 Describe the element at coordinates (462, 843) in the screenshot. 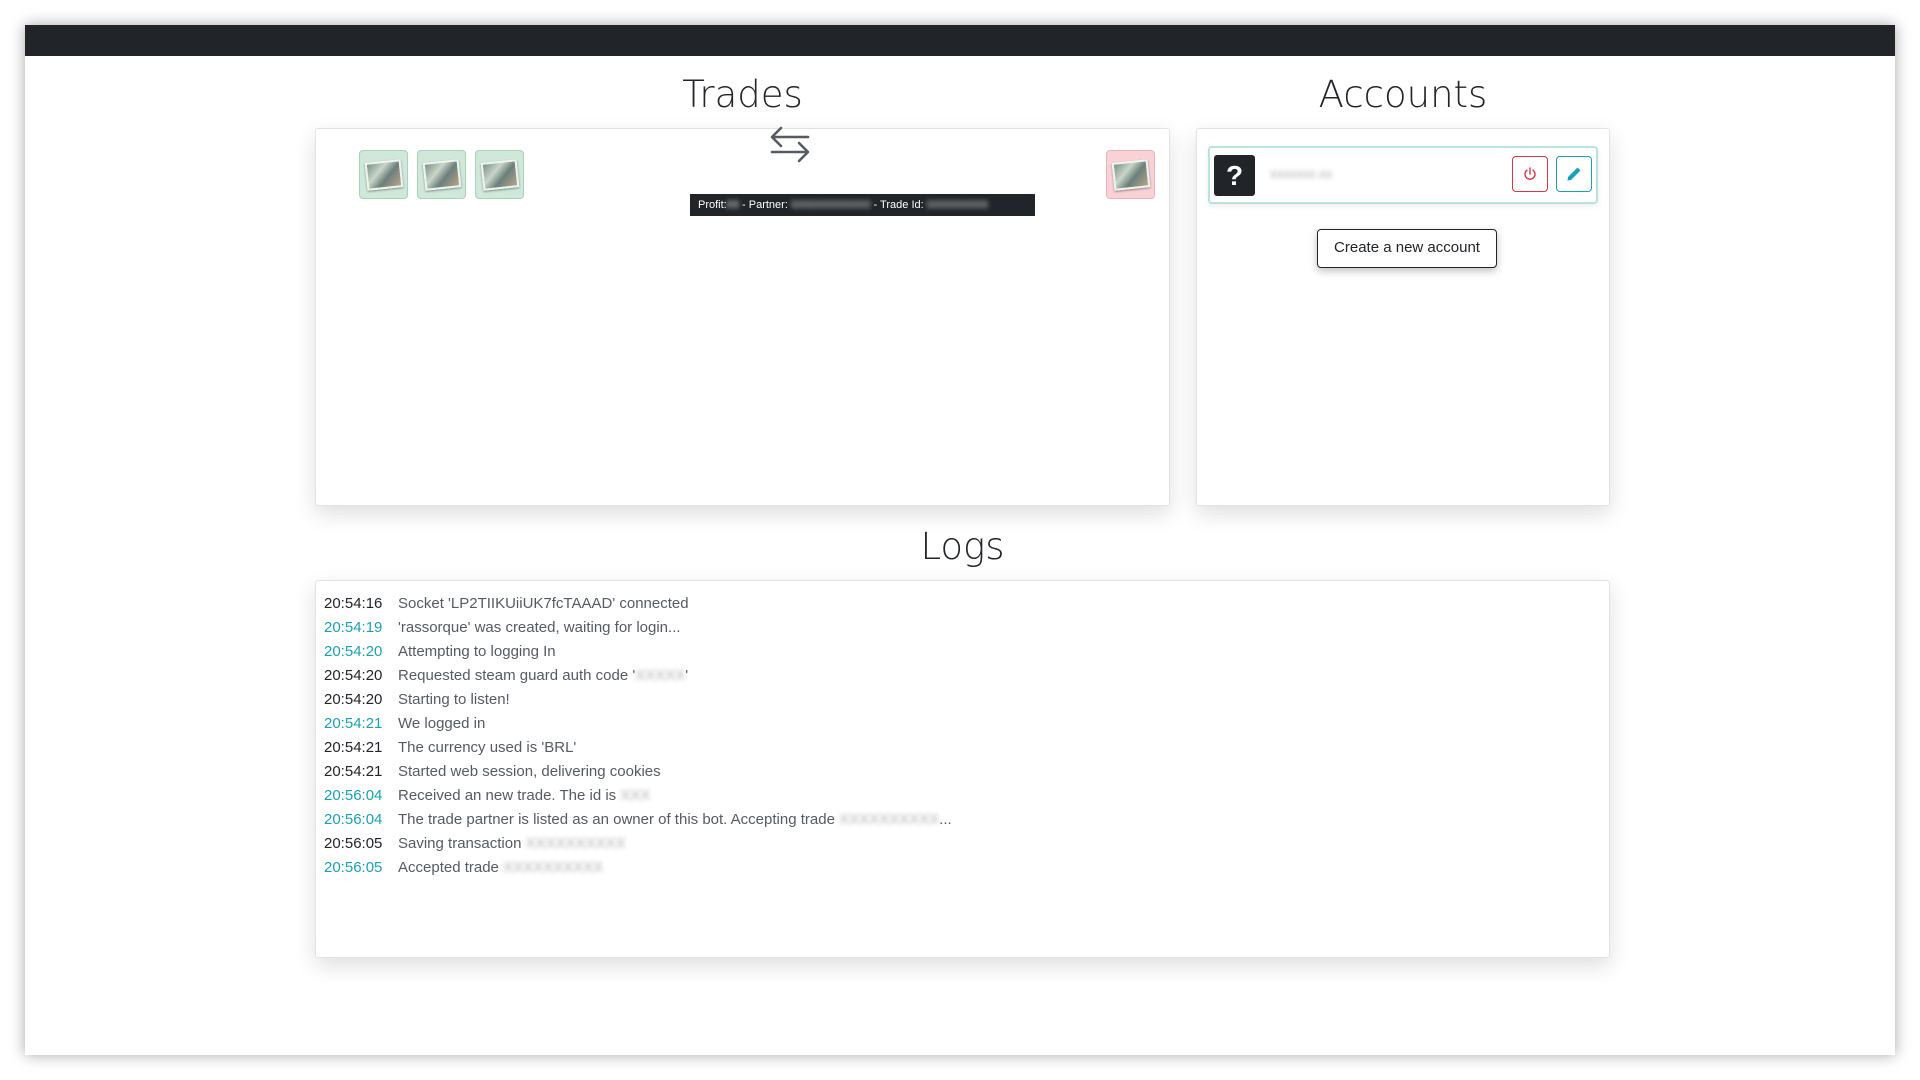

I see `log-message: Saving transaction` at that location.